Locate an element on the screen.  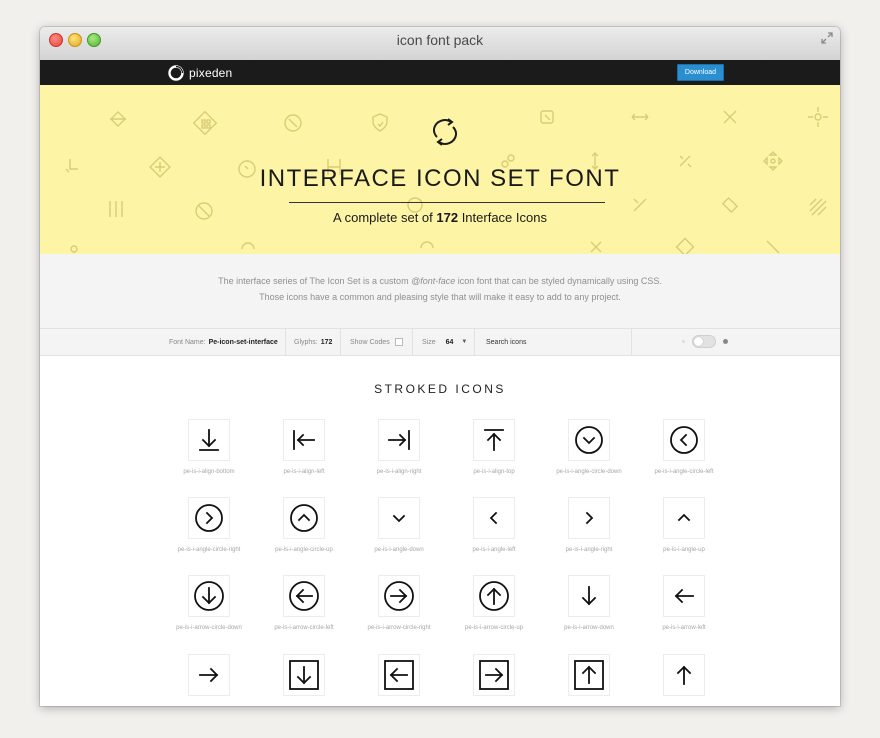
icon-tile: pe-is-i-arrow-down is located at coordinates (589, 603).